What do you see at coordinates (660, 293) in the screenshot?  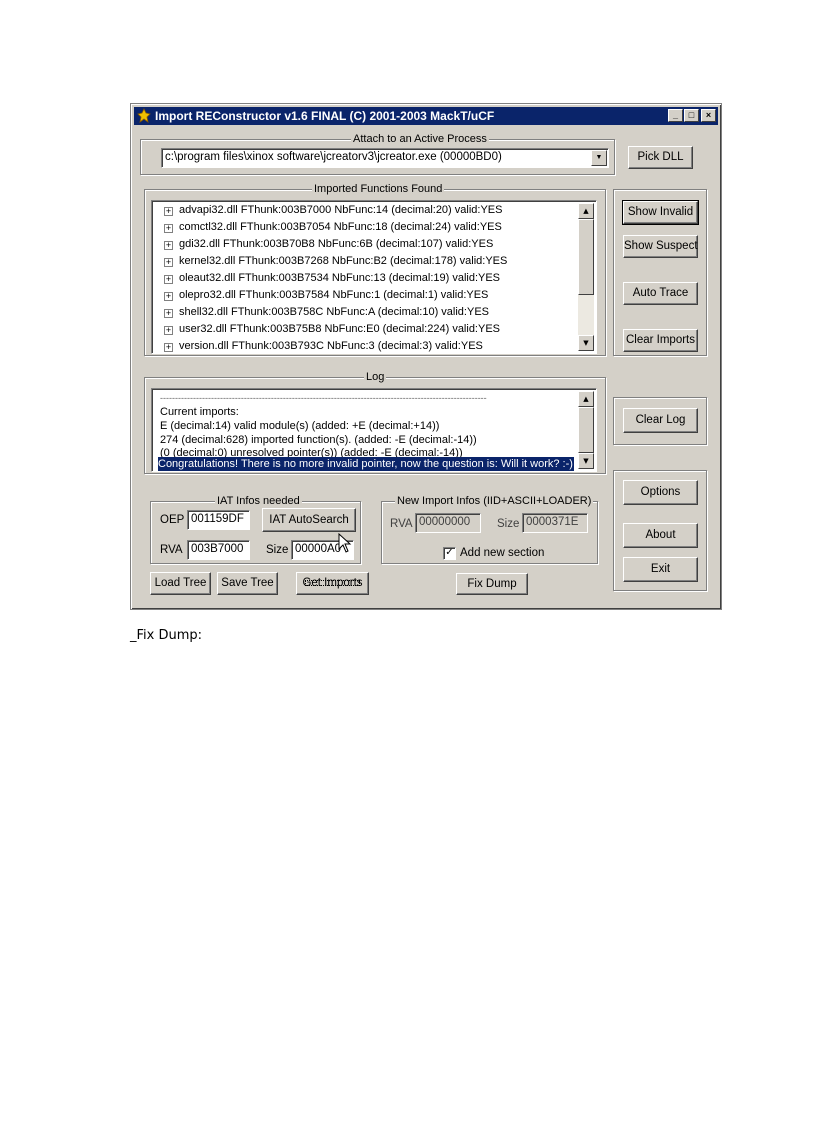 I see `auto-trace-button: Auto Trace` at bounding box center [660, 293].